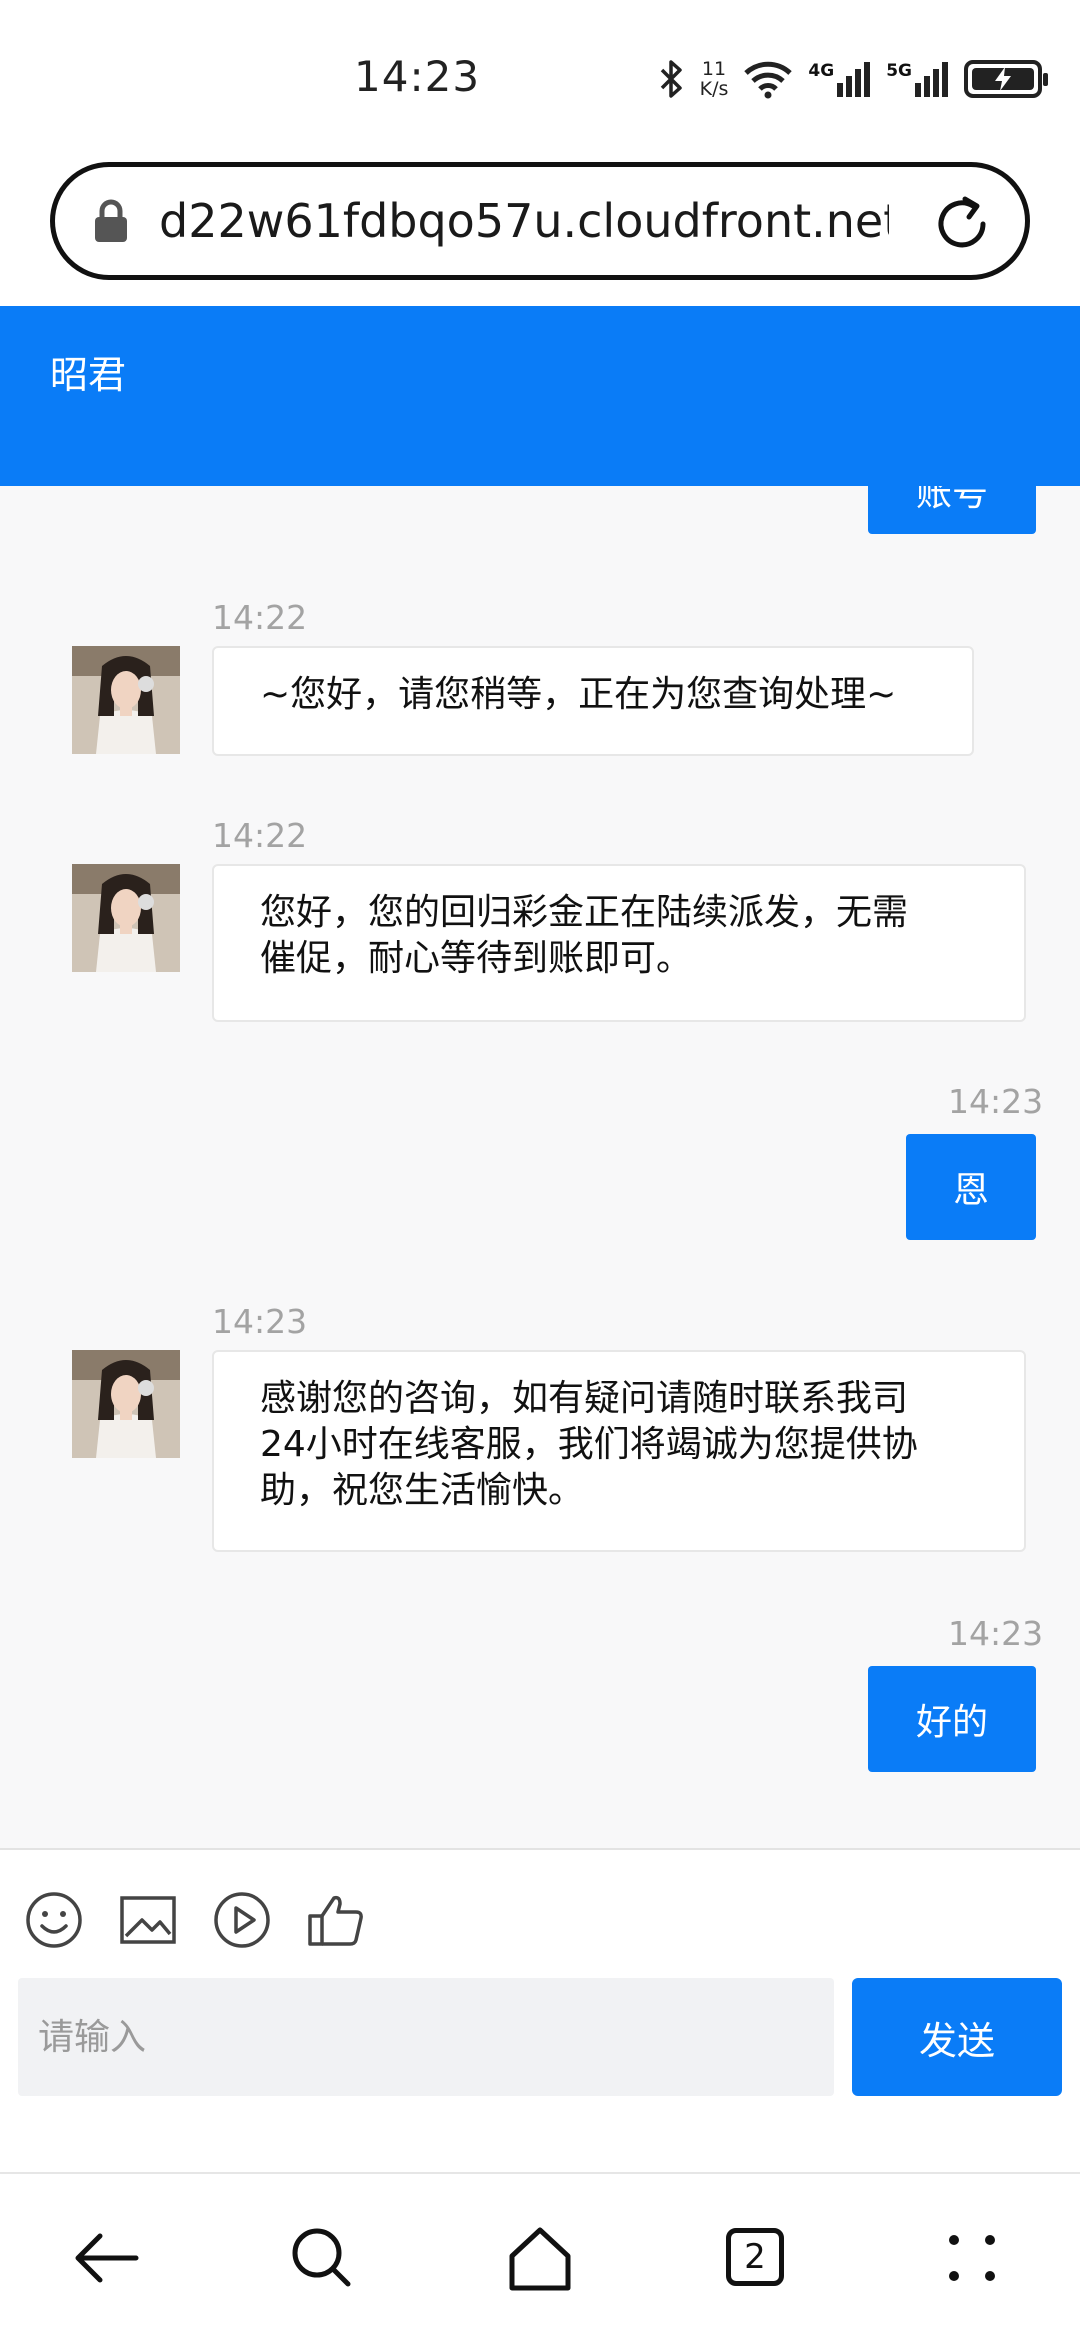 The width and height of the screenshot is (1080, 2340). I want to click on more-menu-icon, so click(972, 2258).